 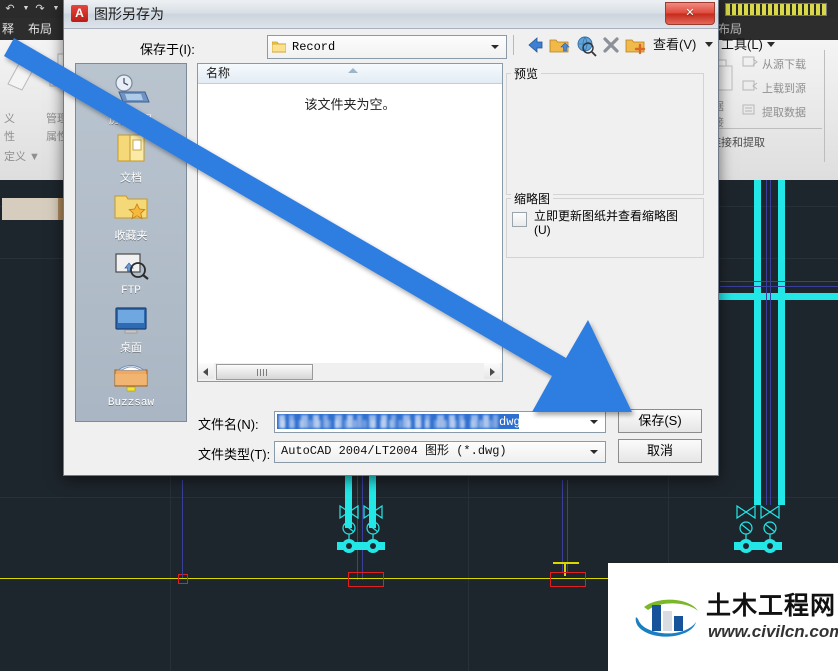 I want to click on ribbon-color-swatch, so click(x=30, y=209).